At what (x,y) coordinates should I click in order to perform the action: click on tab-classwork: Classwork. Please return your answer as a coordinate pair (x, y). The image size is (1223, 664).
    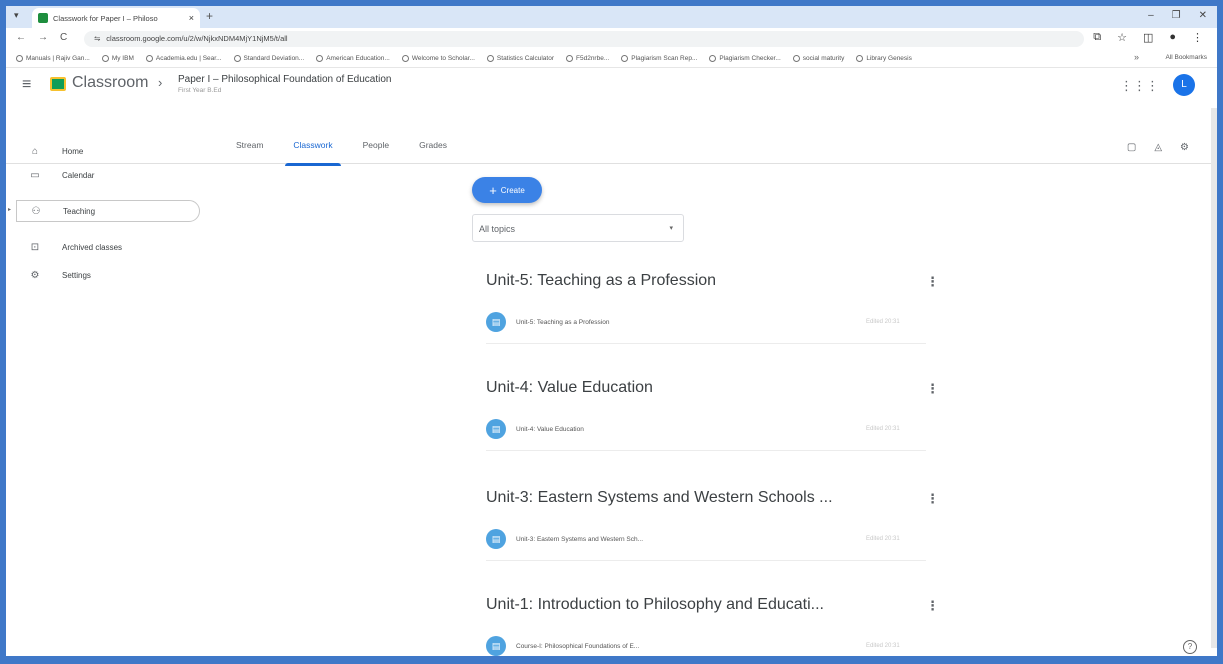
    Looking at the image, I should click on (313, 153).